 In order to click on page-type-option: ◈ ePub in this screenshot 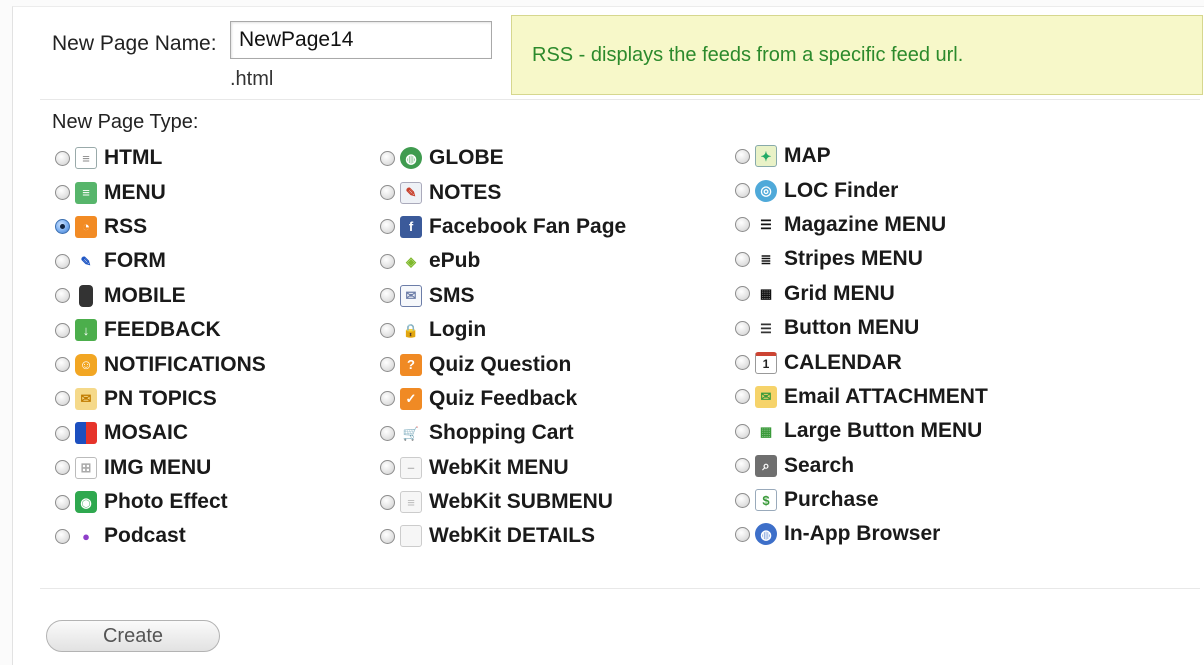, I will do `click(503, 261)`.